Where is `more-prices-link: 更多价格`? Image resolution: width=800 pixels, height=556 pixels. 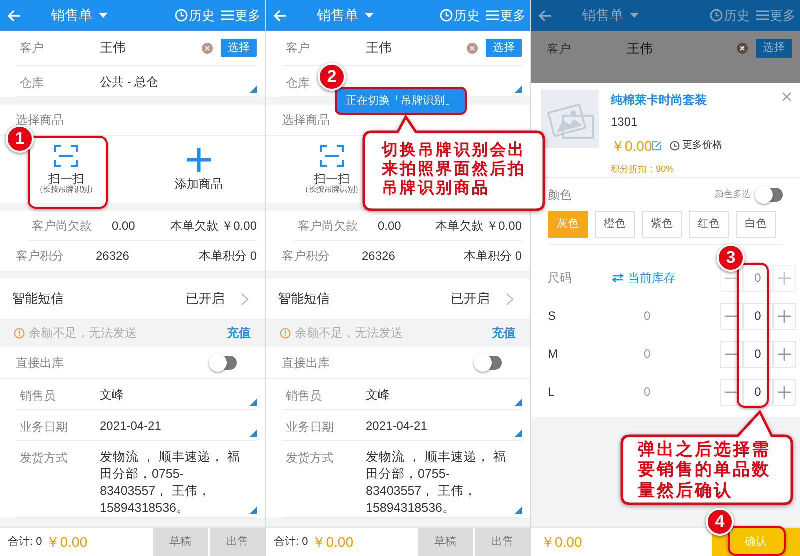
more-prices-link: 更多价格 is located at coordinates (702, 146).